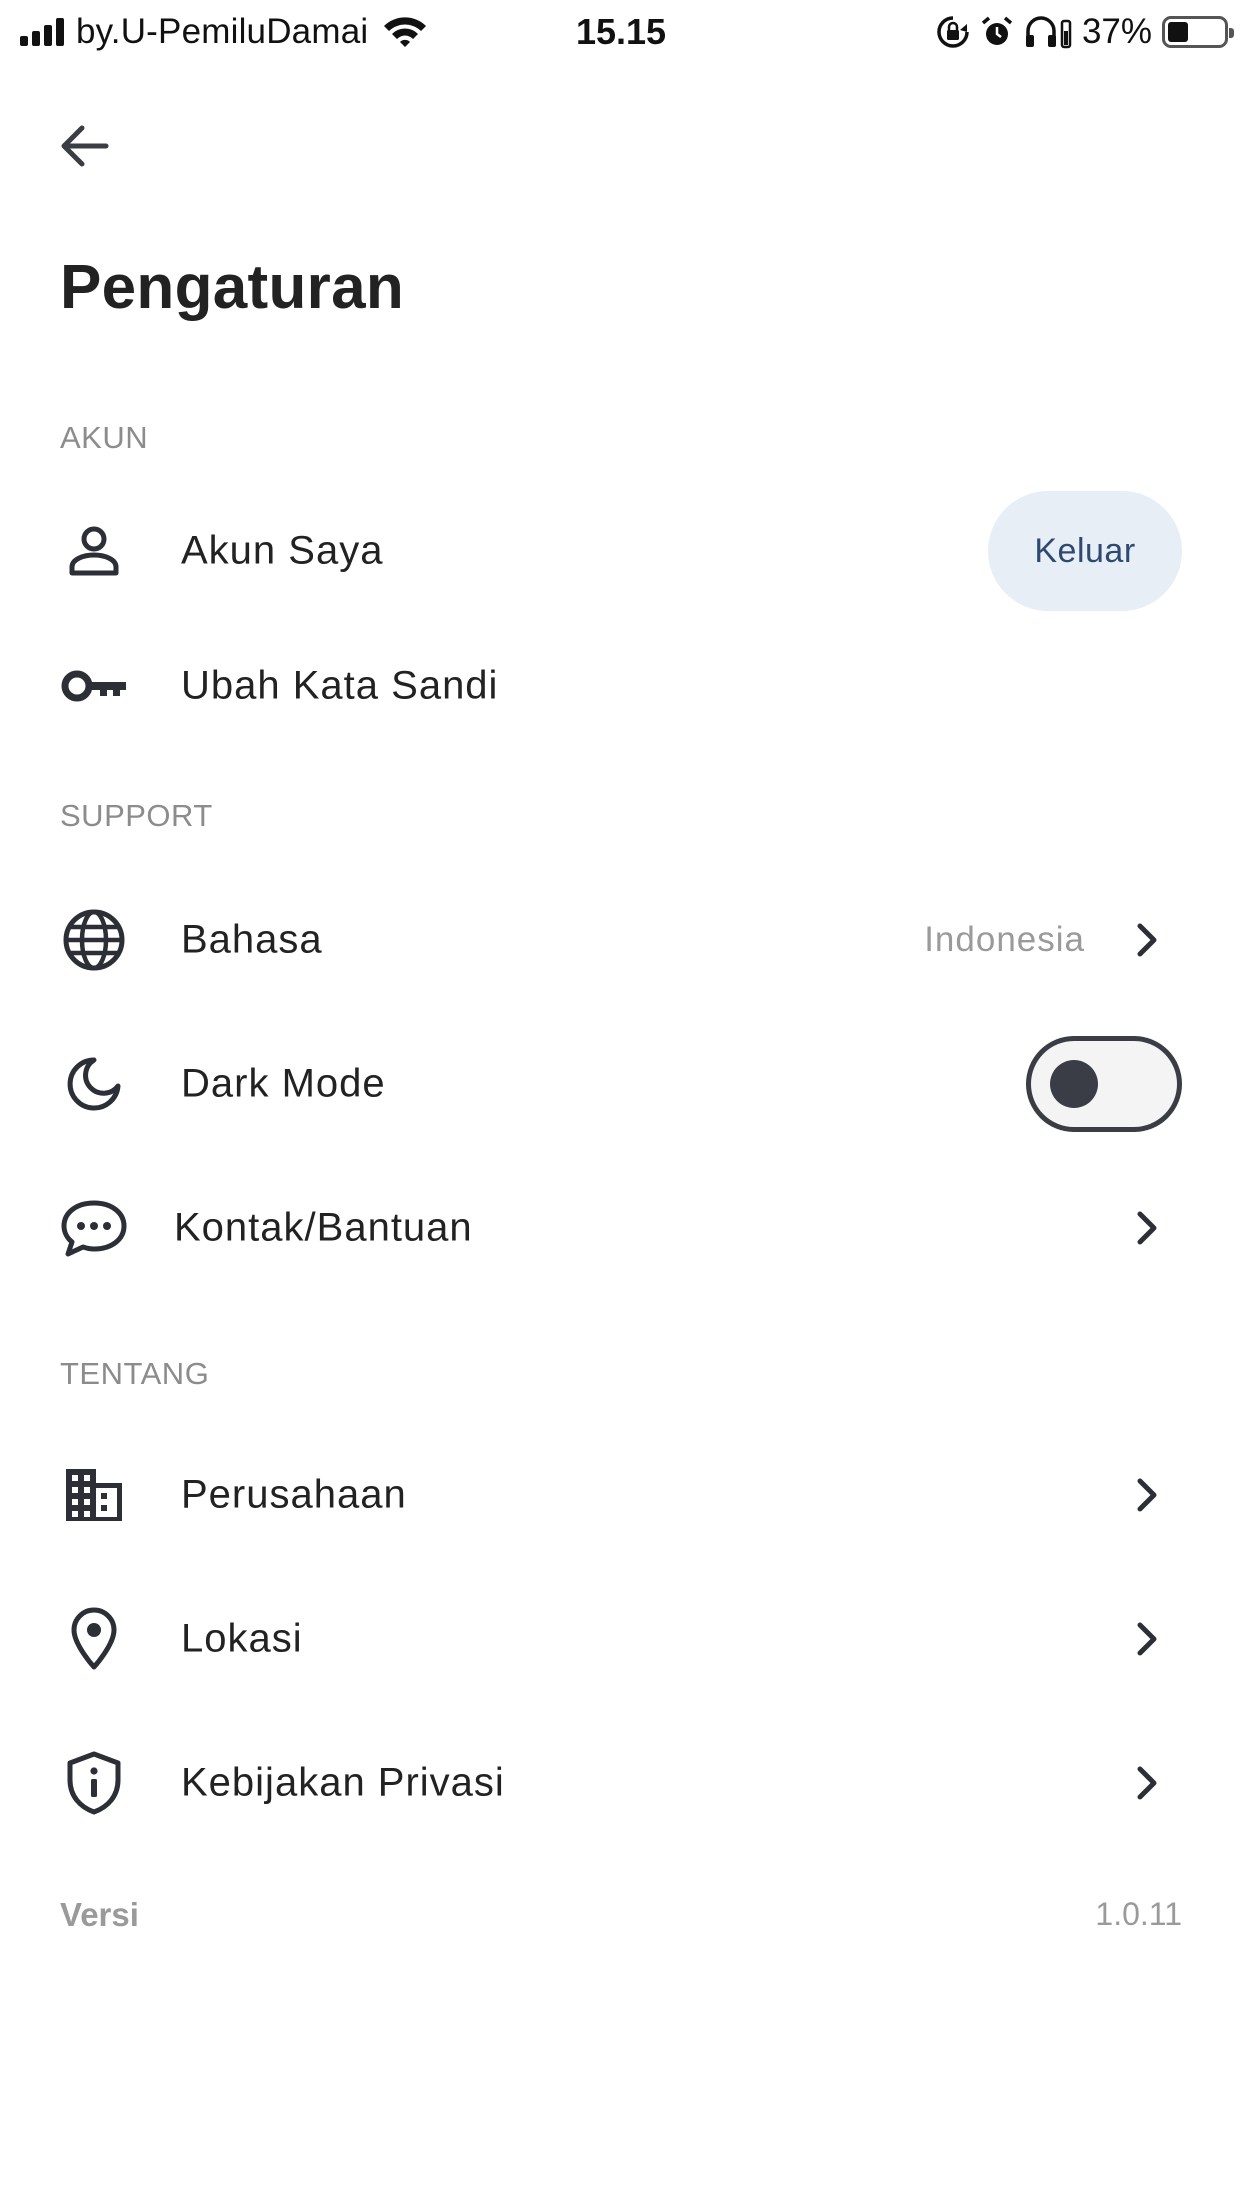 This screenshot has height=2208, width=1242. I want to click on location-pin-icon, so click(94, 1639).